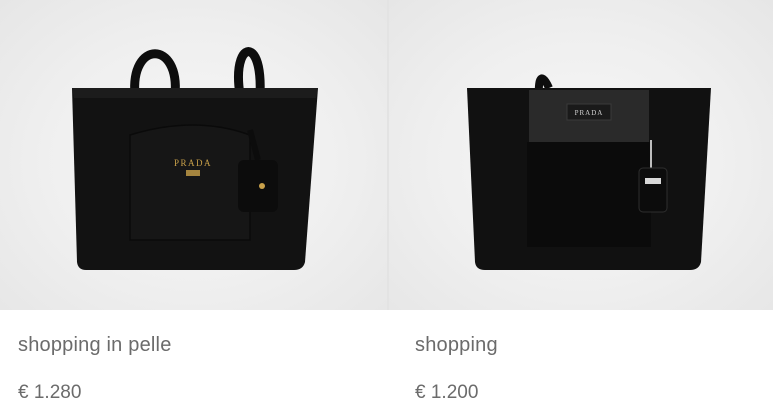 This screenshot has width=773, height=419. What do you see at coordinates (95, 345) in the screenshot?
I see `product-name: shopping in pelle` at bounding box center [95, 345].